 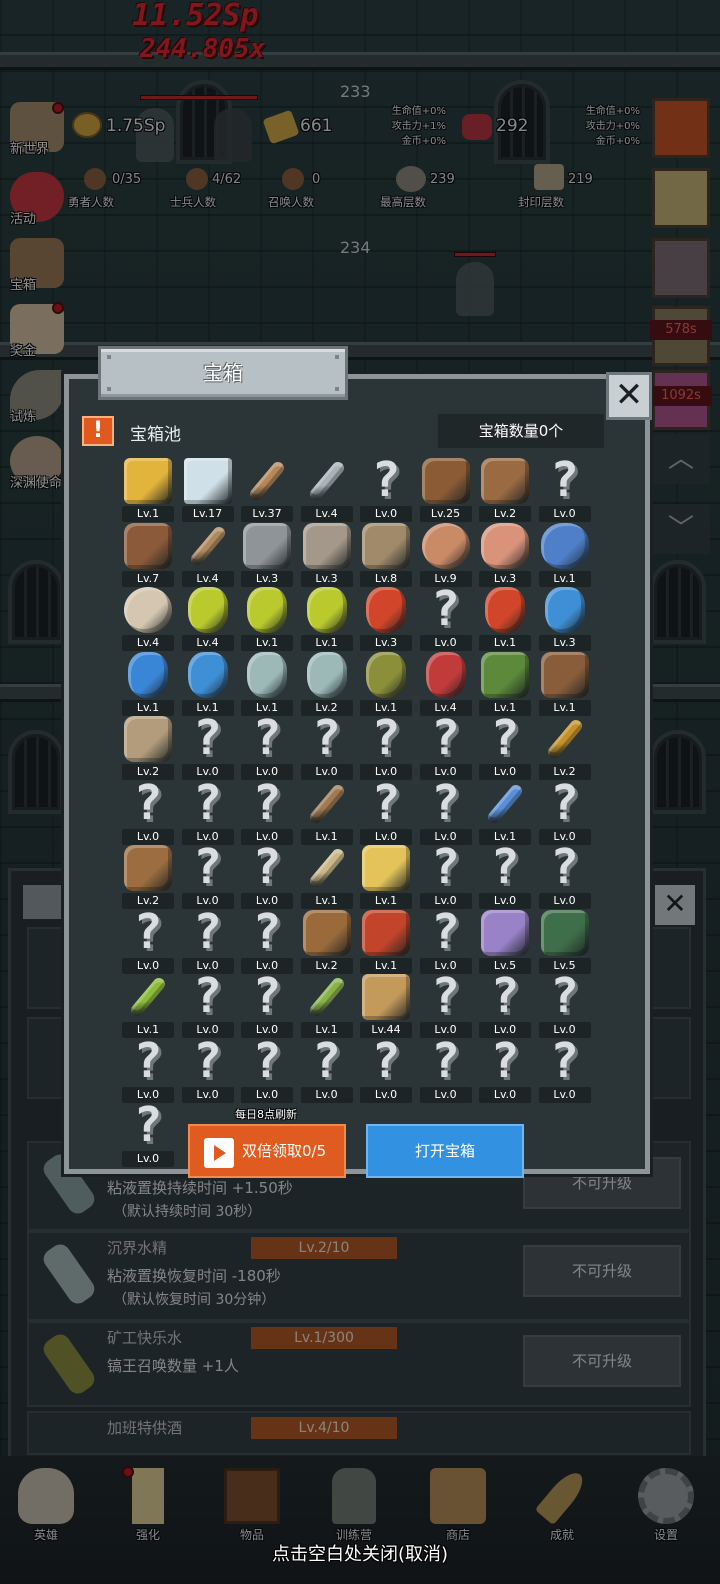 I want to click on item-level: Lv.0, so click(x=505, y=772).